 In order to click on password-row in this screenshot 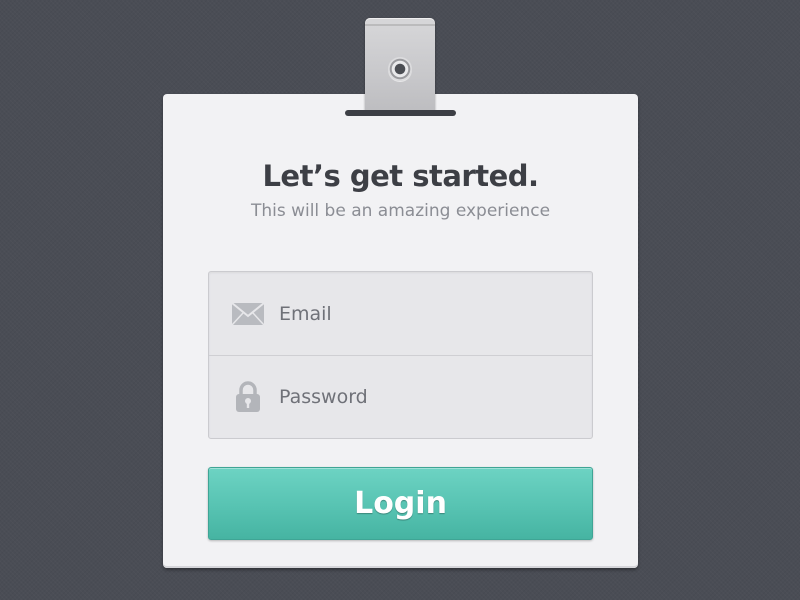, I will do `click(400, 396)`.